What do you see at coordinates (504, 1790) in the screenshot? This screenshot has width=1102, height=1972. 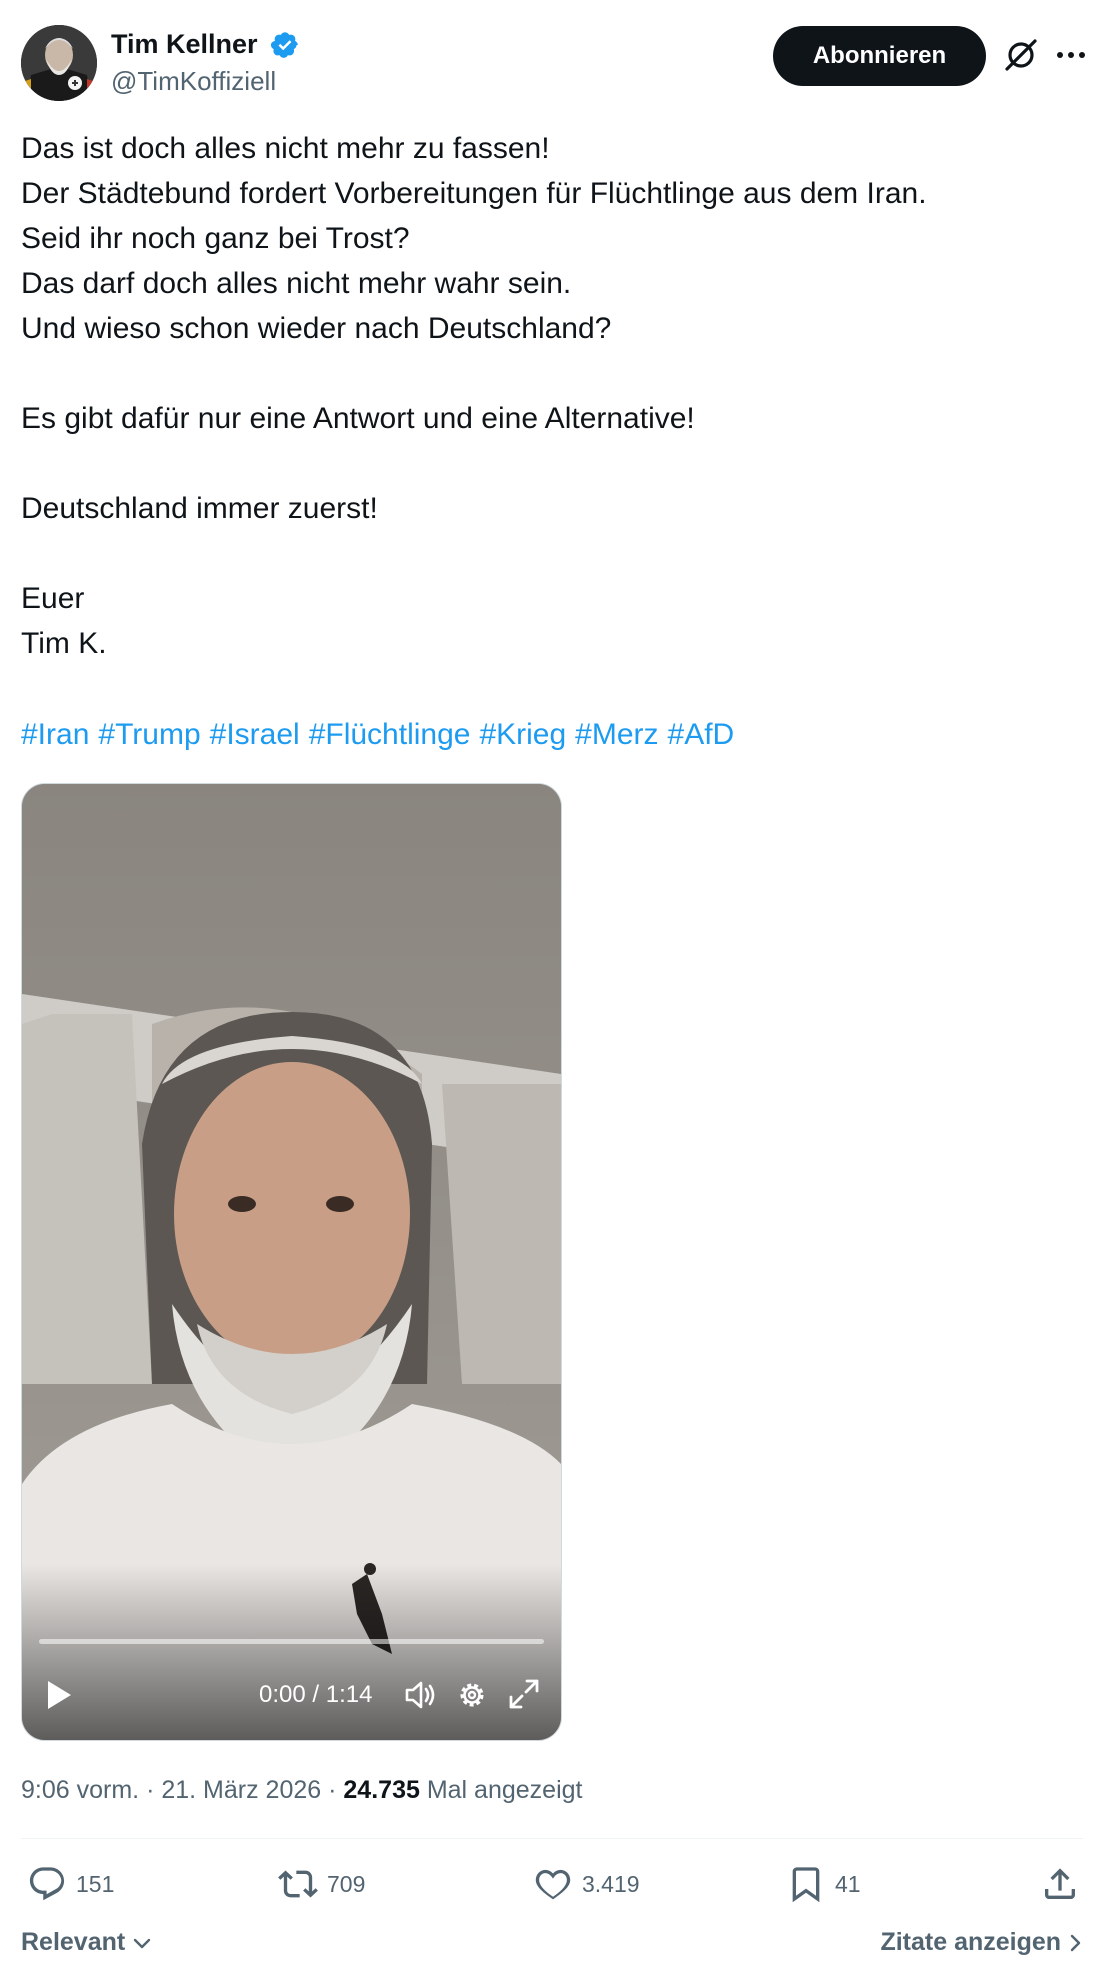 I see `view-count-suffix: Mal angezeigt` at bounding box center [504, 1790].